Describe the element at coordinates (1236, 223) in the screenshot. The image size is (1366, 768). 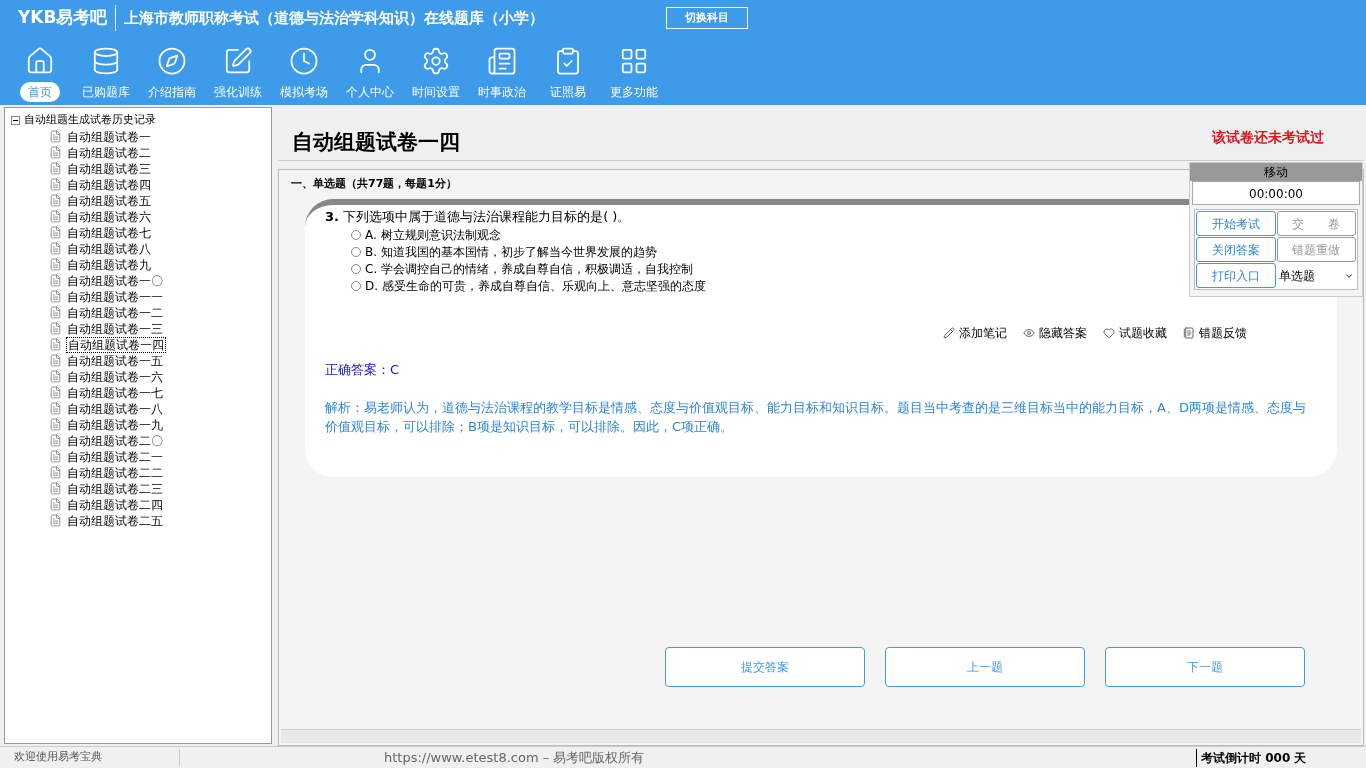
I see `panel-button: 开始考试` at that location.